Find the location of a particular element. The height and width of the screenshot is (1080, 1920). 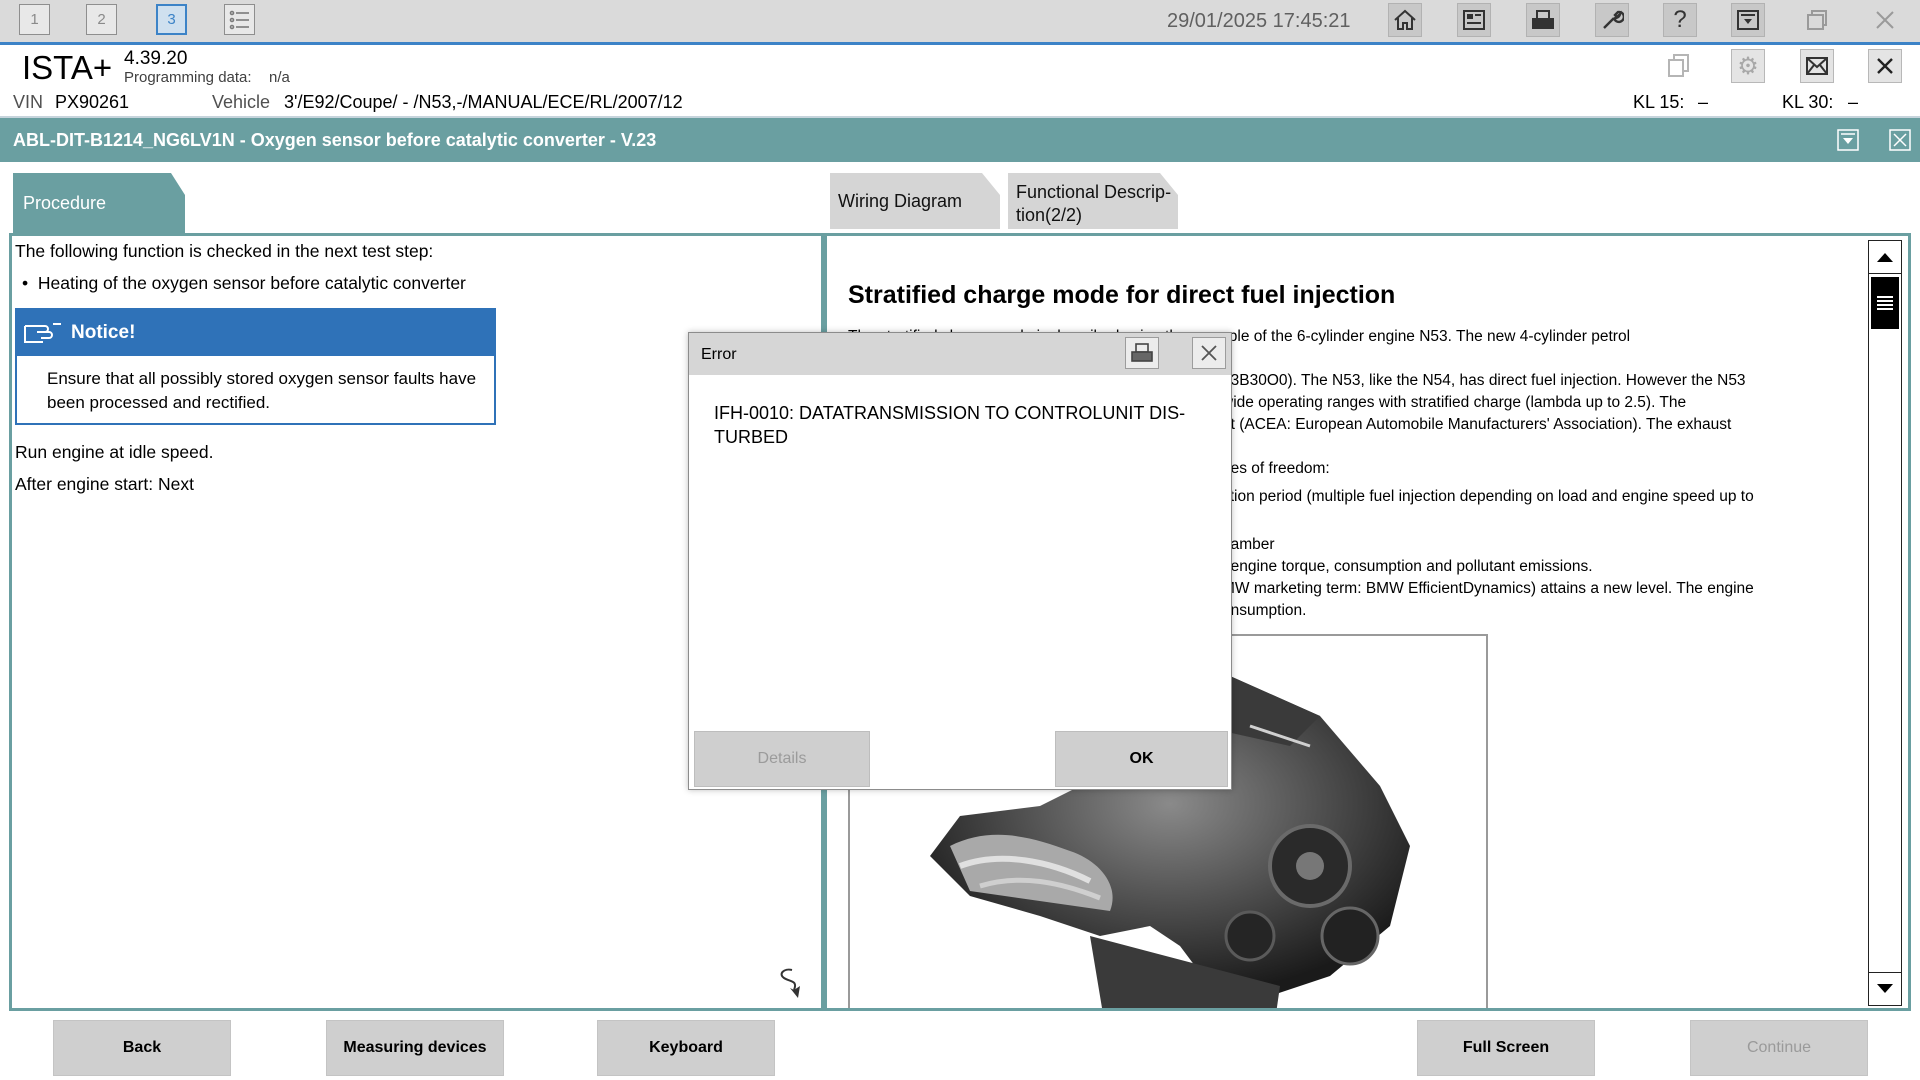

gear-icon: ⚙ is located at coordinates (1748, 66).